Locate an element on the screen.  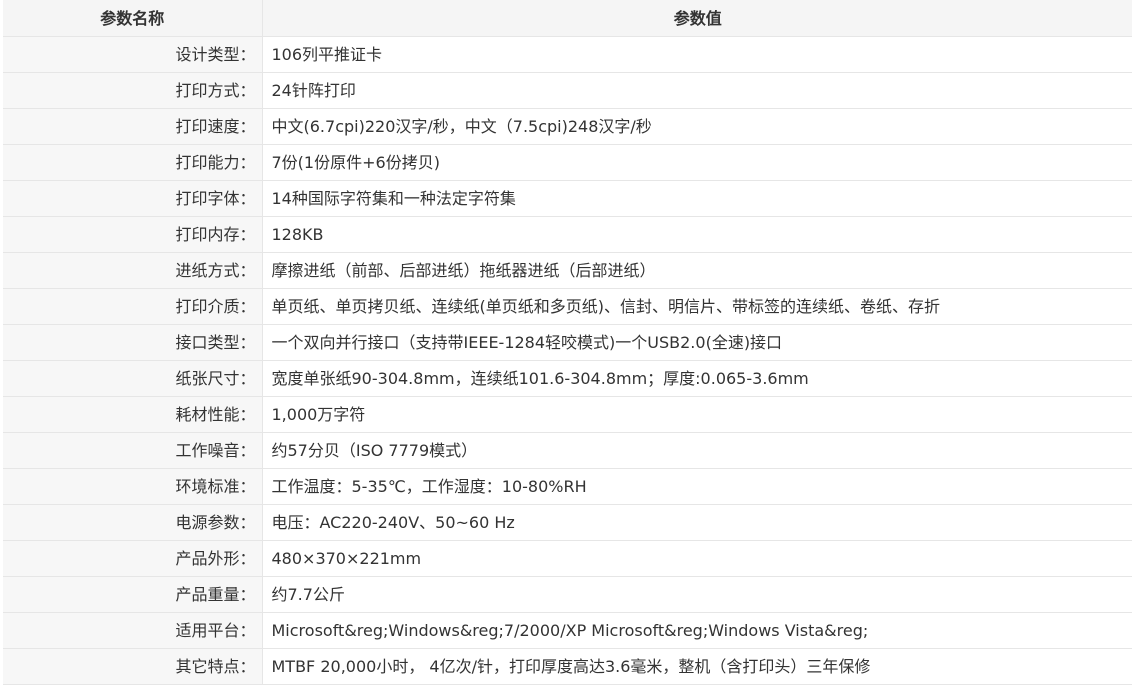
table-row: 设计类型： 106列平推证卡 is located at coordinates (567, 54).